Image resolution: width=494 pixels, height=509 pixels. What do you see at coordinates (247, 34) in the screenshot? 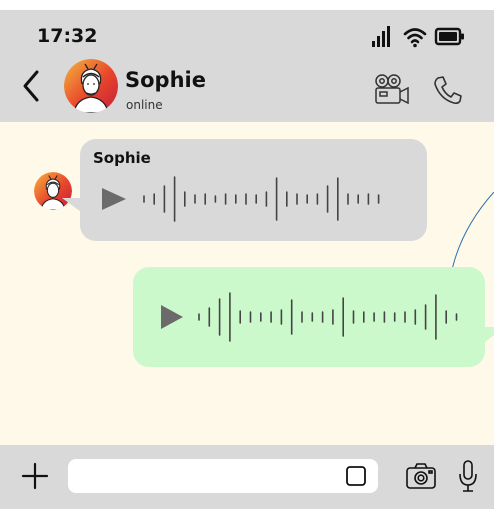
I see `status-bar: 17:32` at bounding box center [247, 34].